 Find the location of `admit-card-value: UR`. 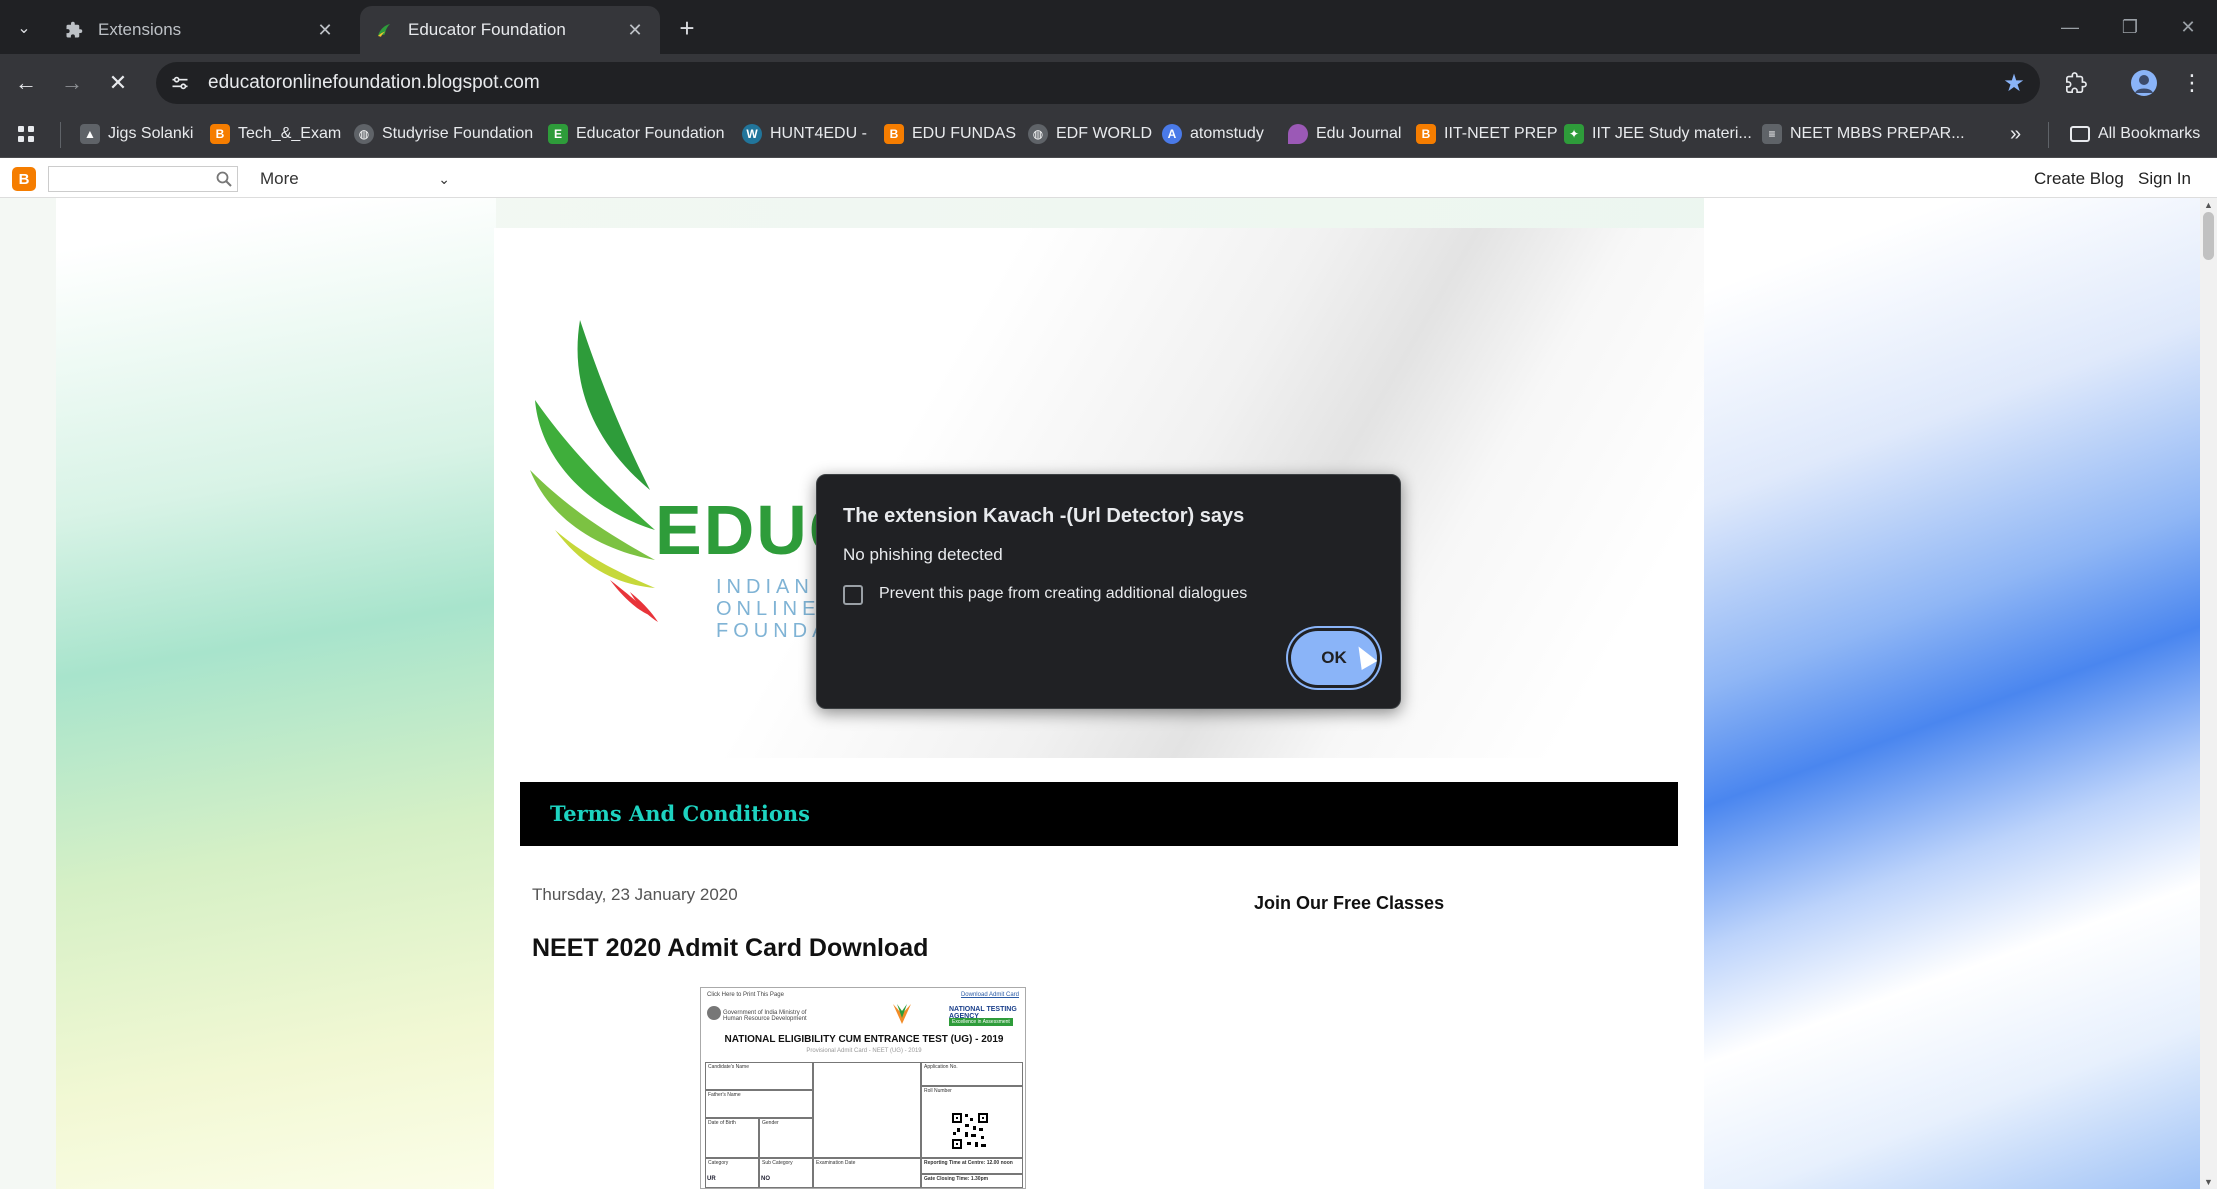

admit-card-value: UR is located at coordinates (711, 1179).